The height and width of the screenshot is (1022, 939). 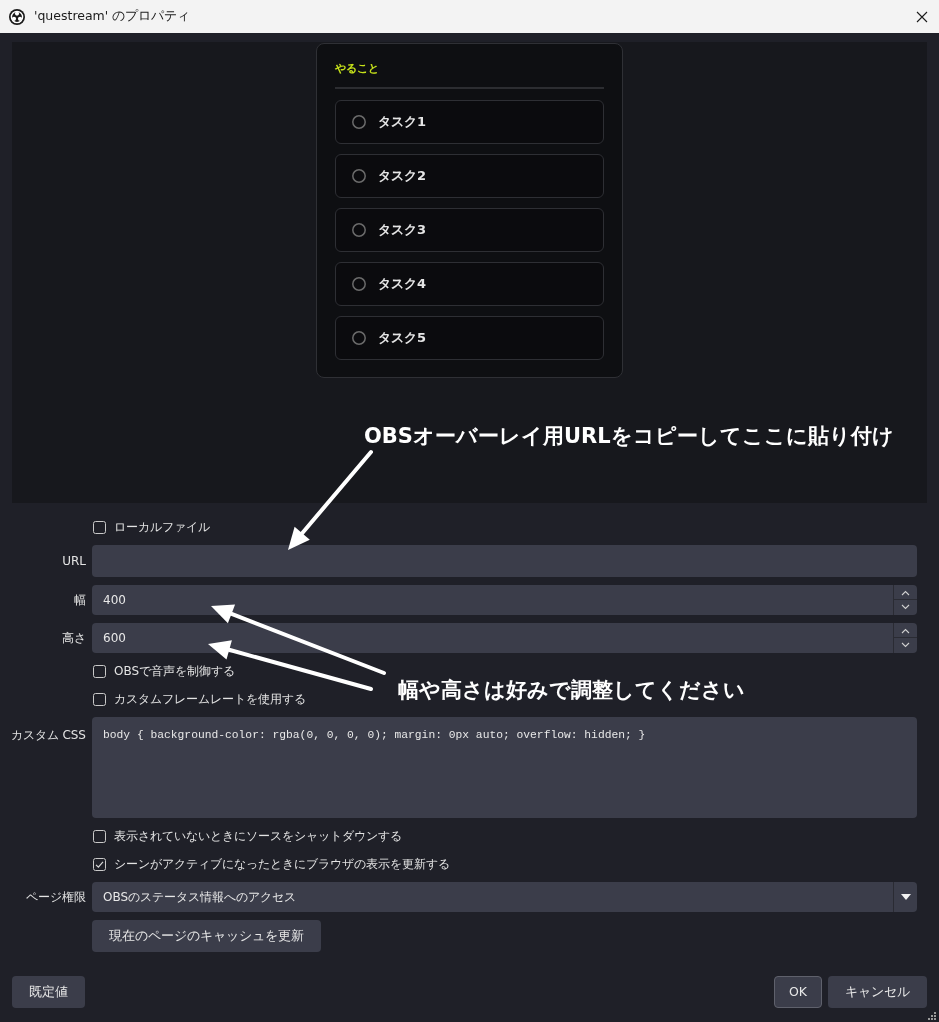 What do you see at coordinates (402, 230) in the screenshot?
I see `task-label: タスク3` at bounding box center [402, 230].